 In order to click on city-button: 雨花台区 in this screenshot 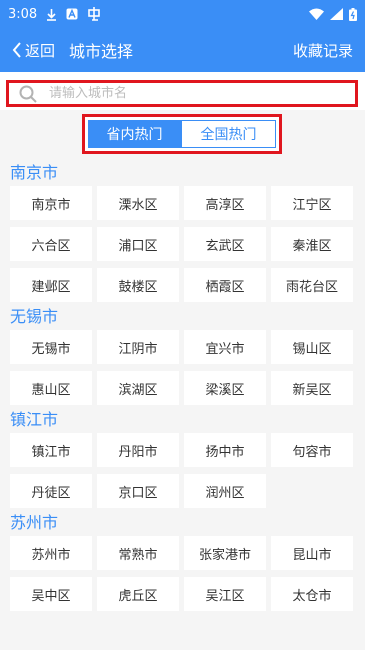, I will do `click(312, 285)`.